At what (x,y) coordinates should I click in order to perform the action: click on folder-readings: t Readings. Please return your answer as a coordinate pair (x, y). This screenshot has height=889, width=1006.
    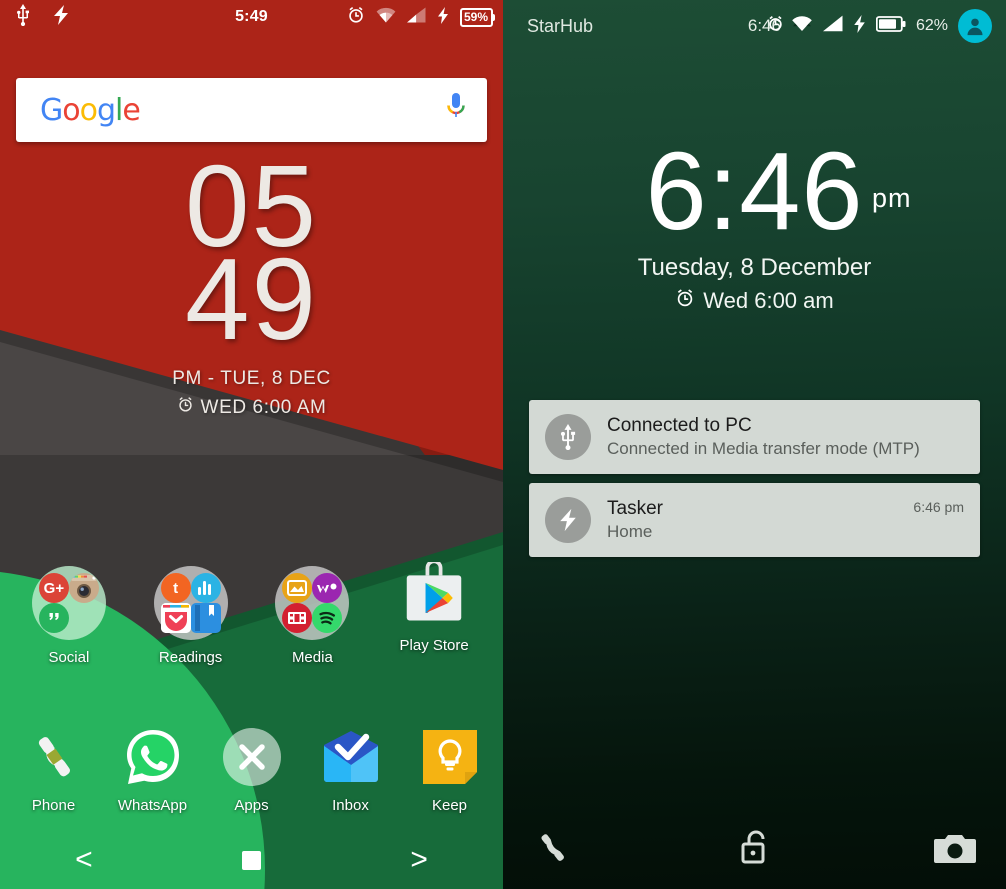
    Looking at the image, I should click on (191, 616).